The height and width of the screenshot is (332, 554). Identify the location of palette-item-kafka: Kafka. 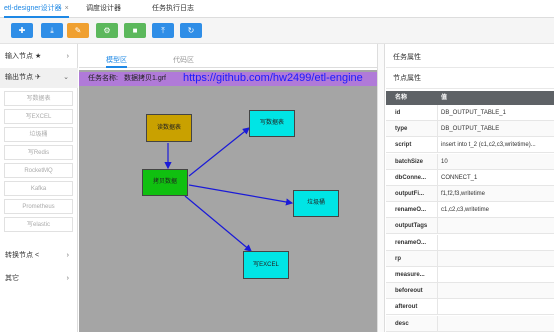
(38, 188).